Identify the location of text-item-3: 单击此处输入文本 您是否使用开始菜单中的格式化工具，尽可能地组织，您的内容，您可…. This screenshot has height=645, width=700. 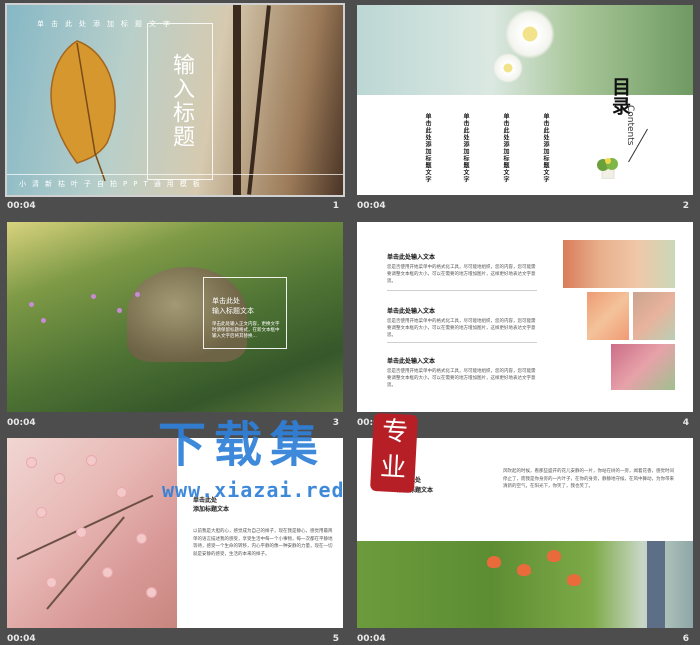
(462, 372).